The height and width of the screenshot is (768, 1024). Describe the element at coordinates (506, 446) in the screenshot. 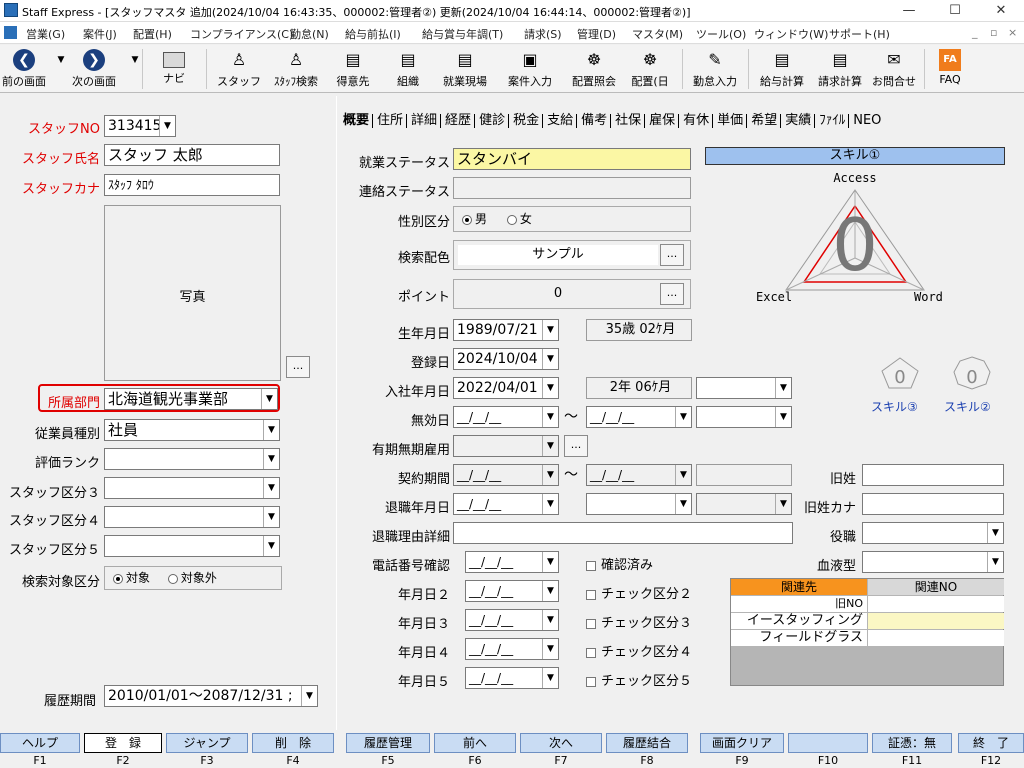

I see `contract-type-select: ▼` at that location.